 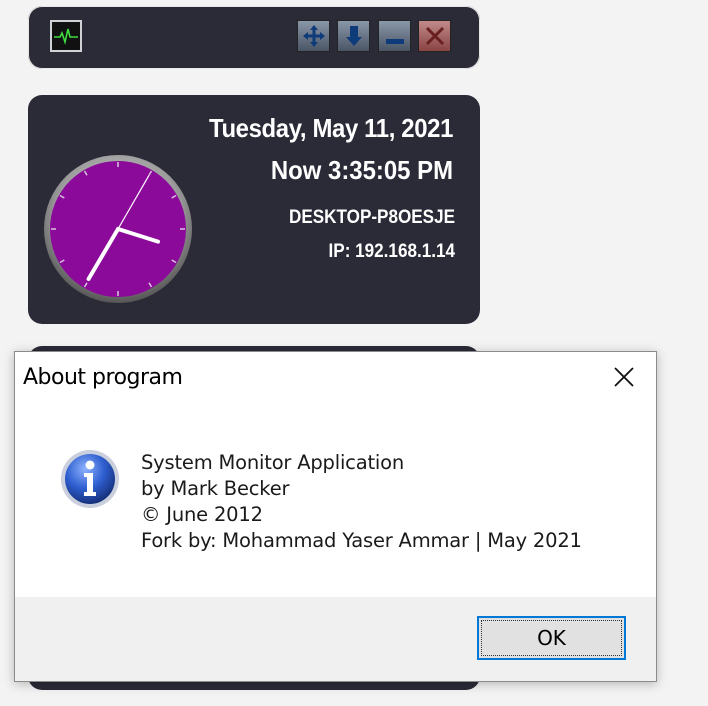 I want to click on dialog-footer: OK, so click(x=335, y=639).